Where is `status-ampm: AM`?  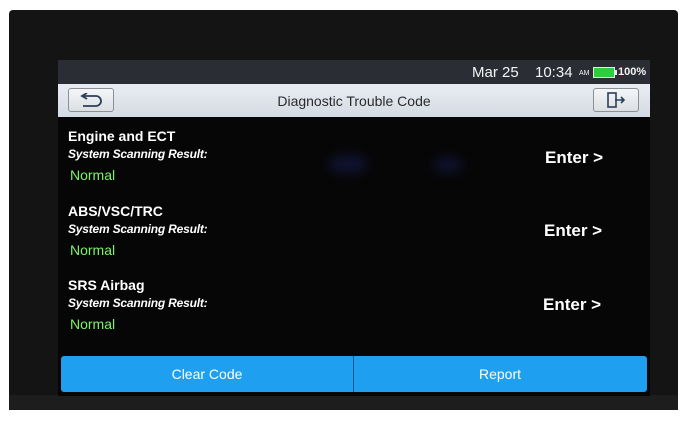 status-ampm: AM is located at coordinates (584, 73).